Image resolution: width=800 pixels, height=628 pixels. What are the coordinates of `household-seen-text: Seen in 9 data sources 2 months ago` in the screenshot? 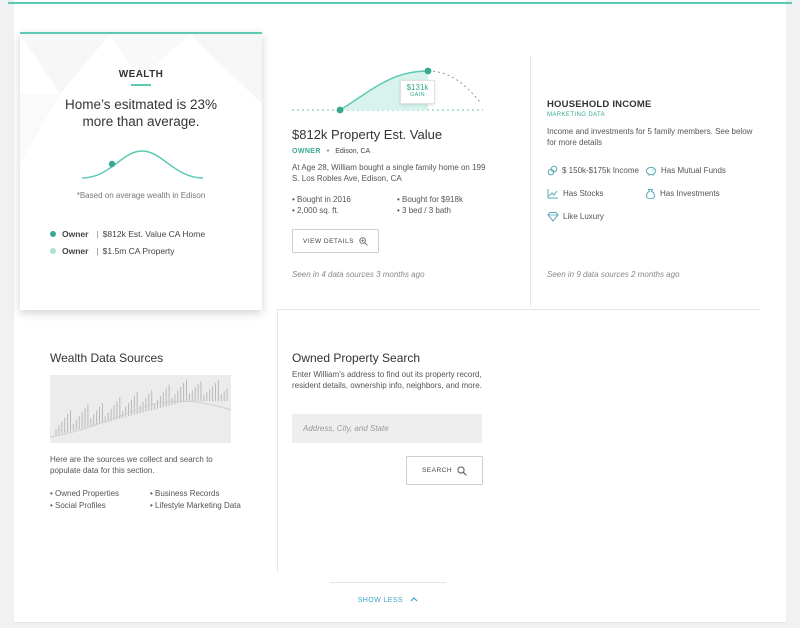 It's located at (613, 274).